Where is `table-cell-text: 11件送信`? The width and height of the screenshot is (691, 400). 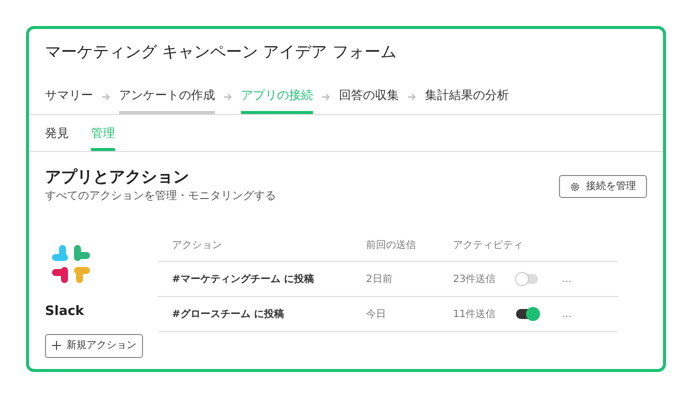 table-cell-text: 11件送信 is located at coordinates (475, 315).